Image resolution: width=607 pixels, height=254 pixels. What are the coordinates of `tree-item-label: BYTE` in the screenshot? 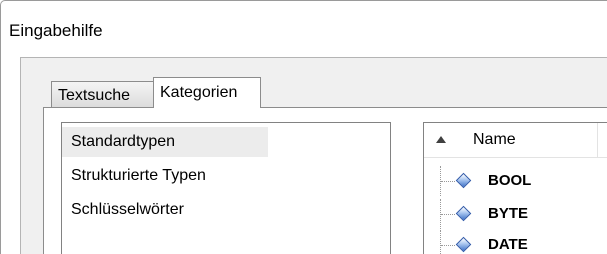 It's located at (508, 213).